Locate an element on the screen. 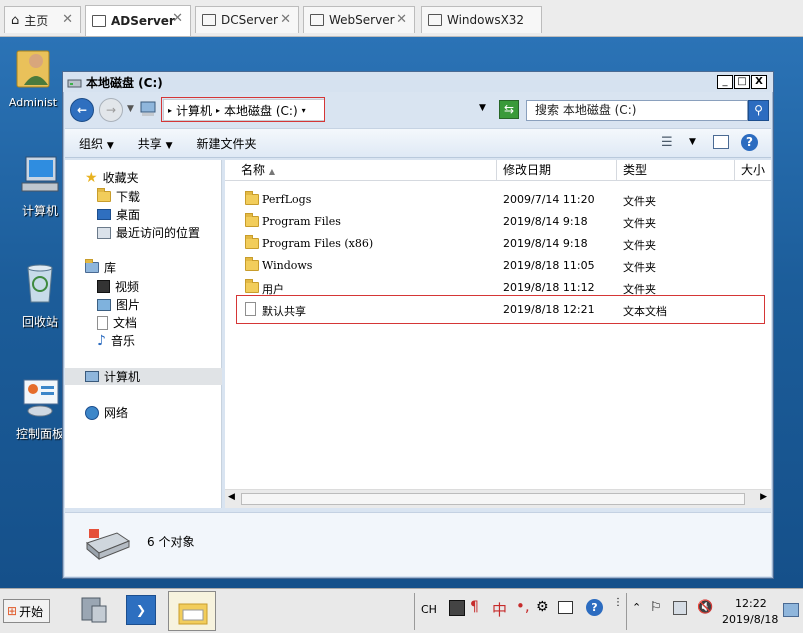  keyboard-icon is located at coordinates (457, 608).